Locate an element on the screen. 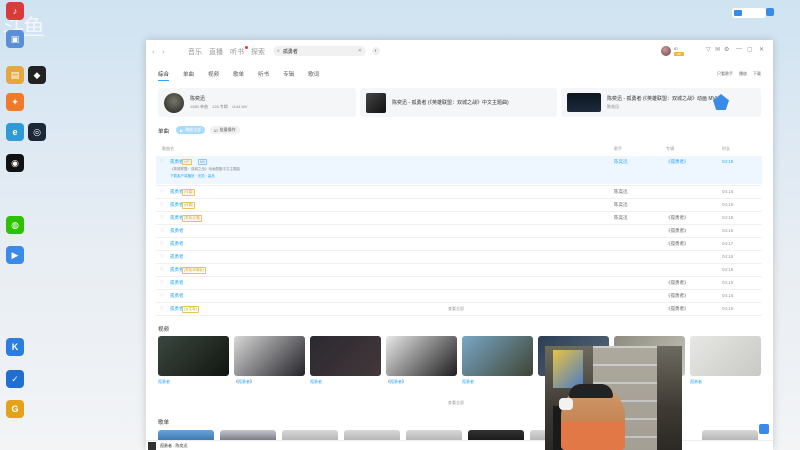 The image size is (800, 450). forward-arrow-icon: › is located at coordinates (163, 51).